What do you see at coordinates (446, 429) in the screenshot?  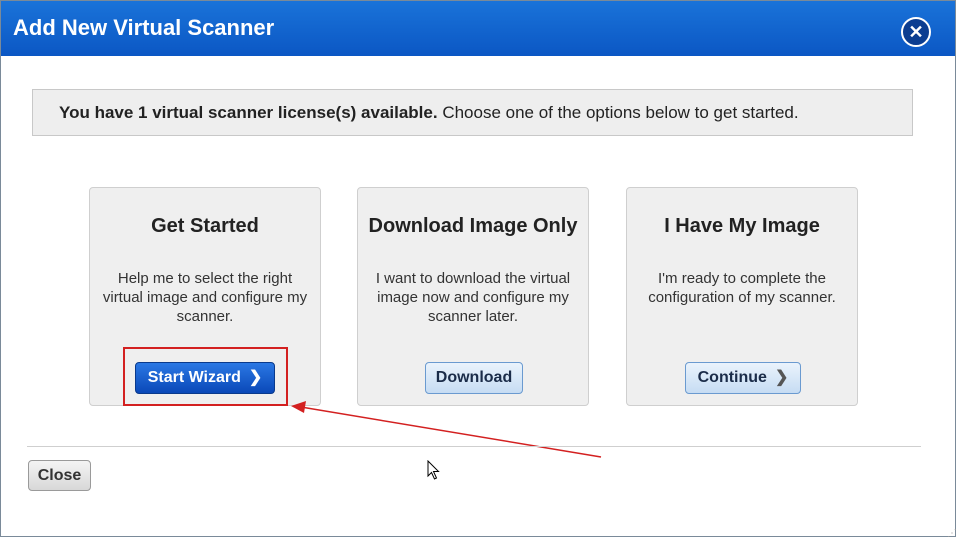 I see `annotation-arrow` at bounding box center [446, 429].